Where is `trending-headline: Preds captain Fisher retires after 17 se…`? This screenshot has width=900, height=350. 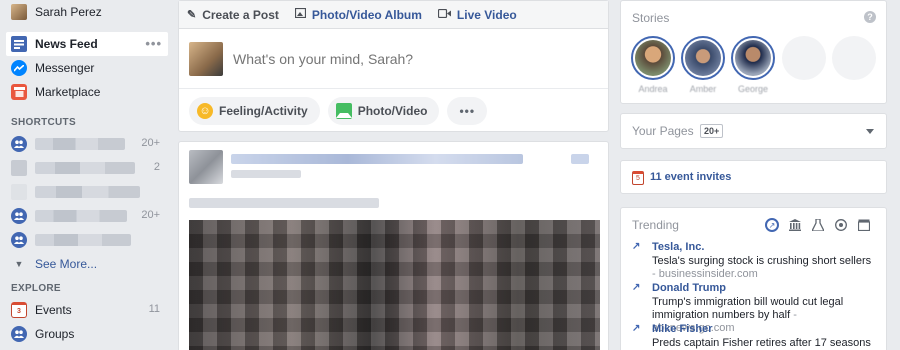 trending-headline: Preds captain Fisher retires after 17 se… is located at coordinates (761, 343).